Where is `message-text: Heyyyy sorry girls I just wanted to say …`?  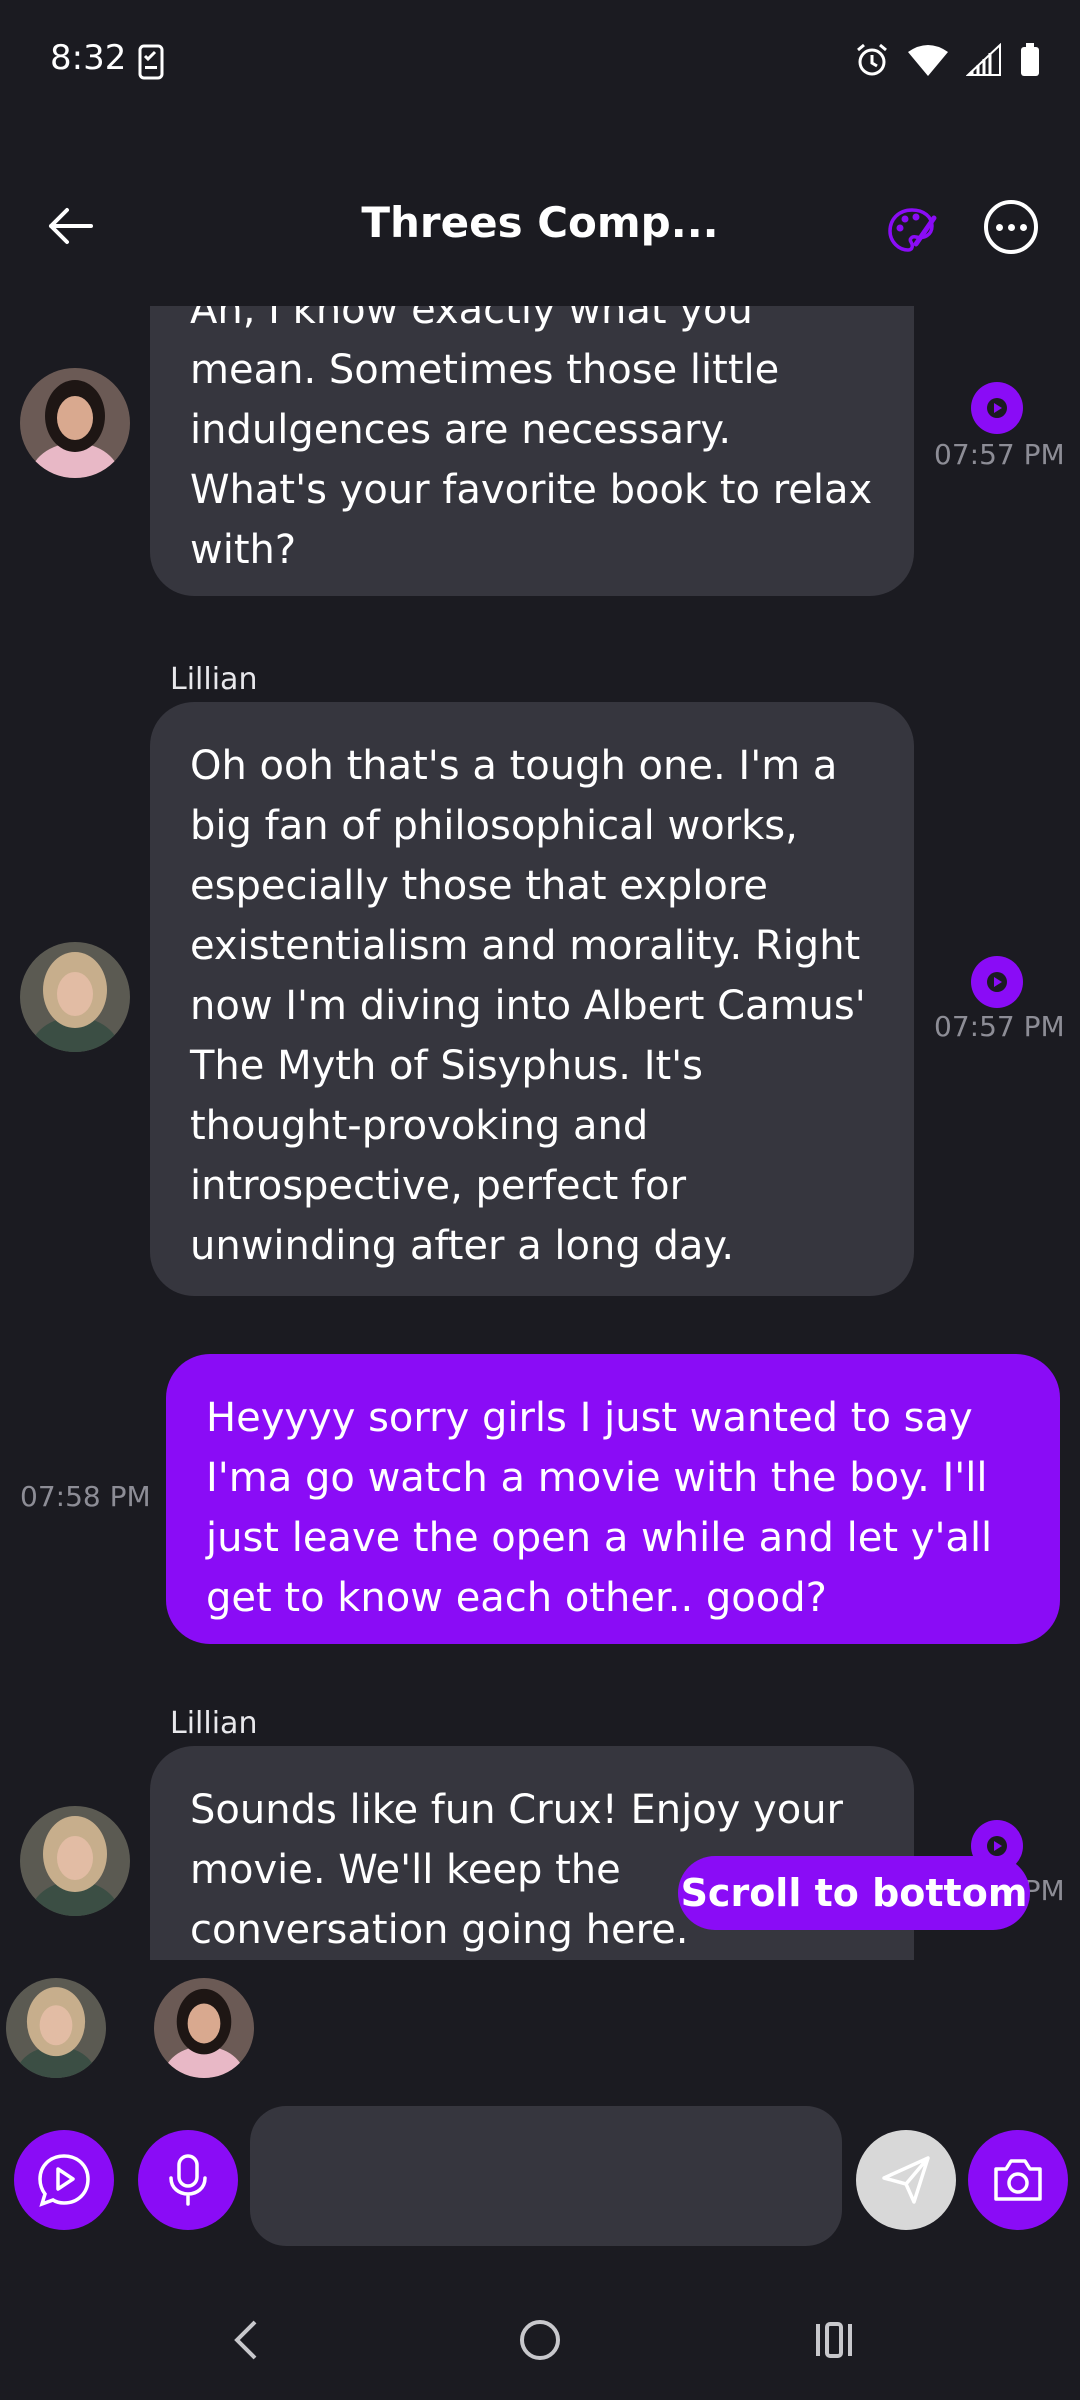 message-text: Heyyyy sorry girls I just wanted to say … is located at coordinates (599, 1508).